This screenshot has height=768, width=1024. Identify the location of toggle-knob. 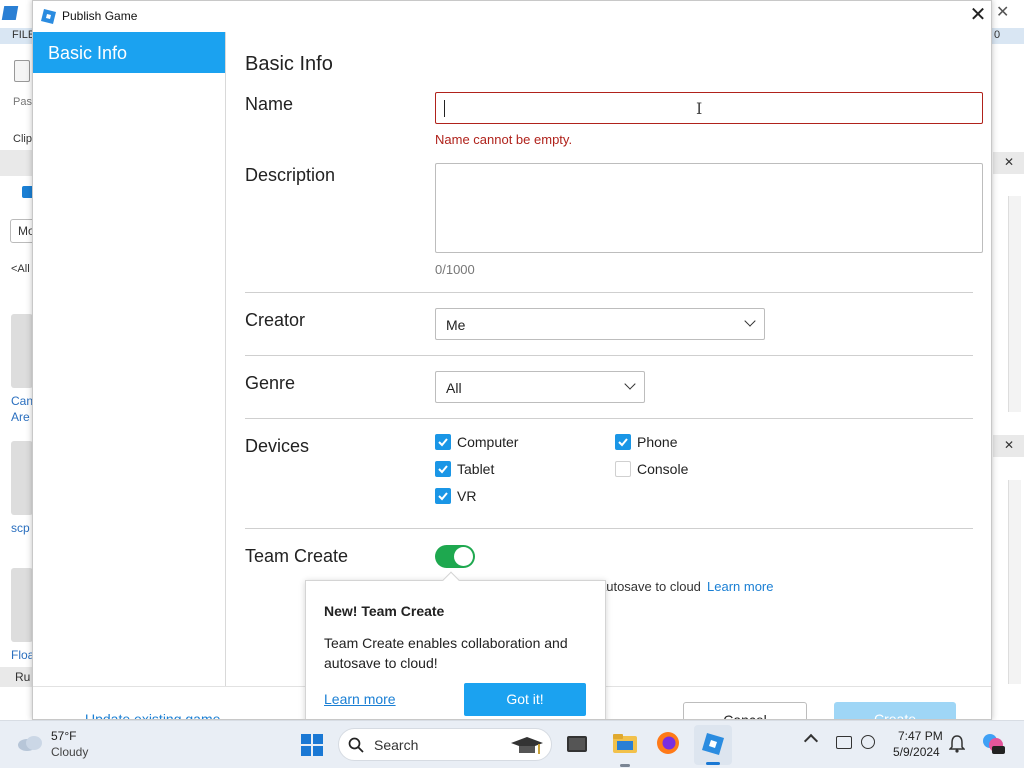
(463, 556).